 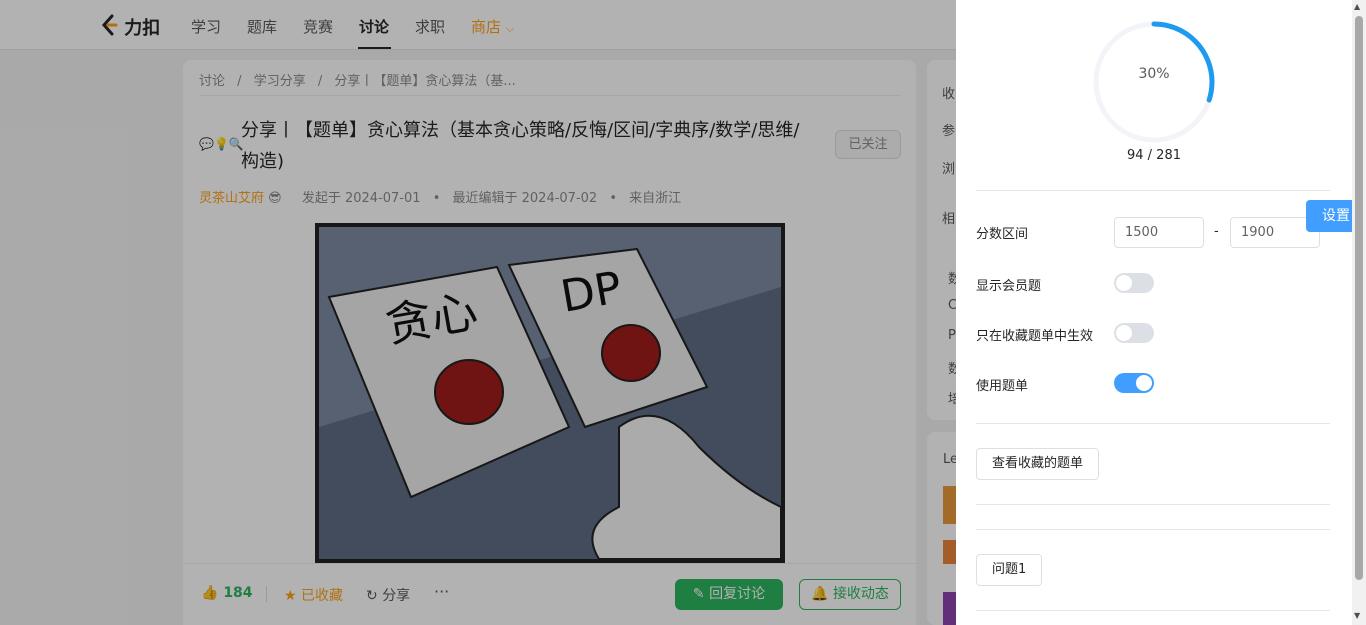 I want to click on progress-percent: 30%, so click(x=1154, y=74).